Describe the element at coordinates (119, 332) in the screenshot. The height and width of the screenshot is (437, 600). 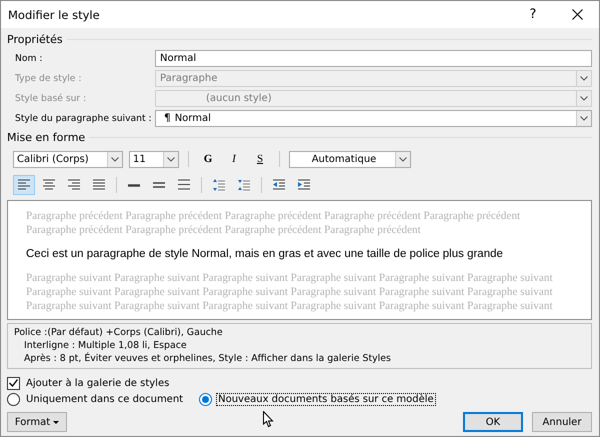
I see `description-line: Police :(Par défaut) +Corps (Calibri), Gauche` at that location.